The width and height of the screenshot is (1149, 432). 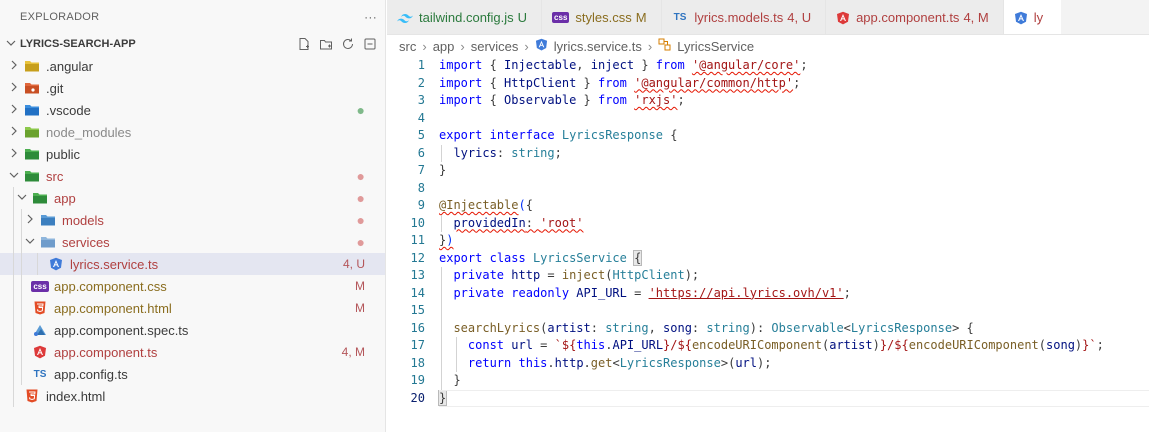 I want to click on tab-label: tailwind.config.js, so click(x=466, y=17).